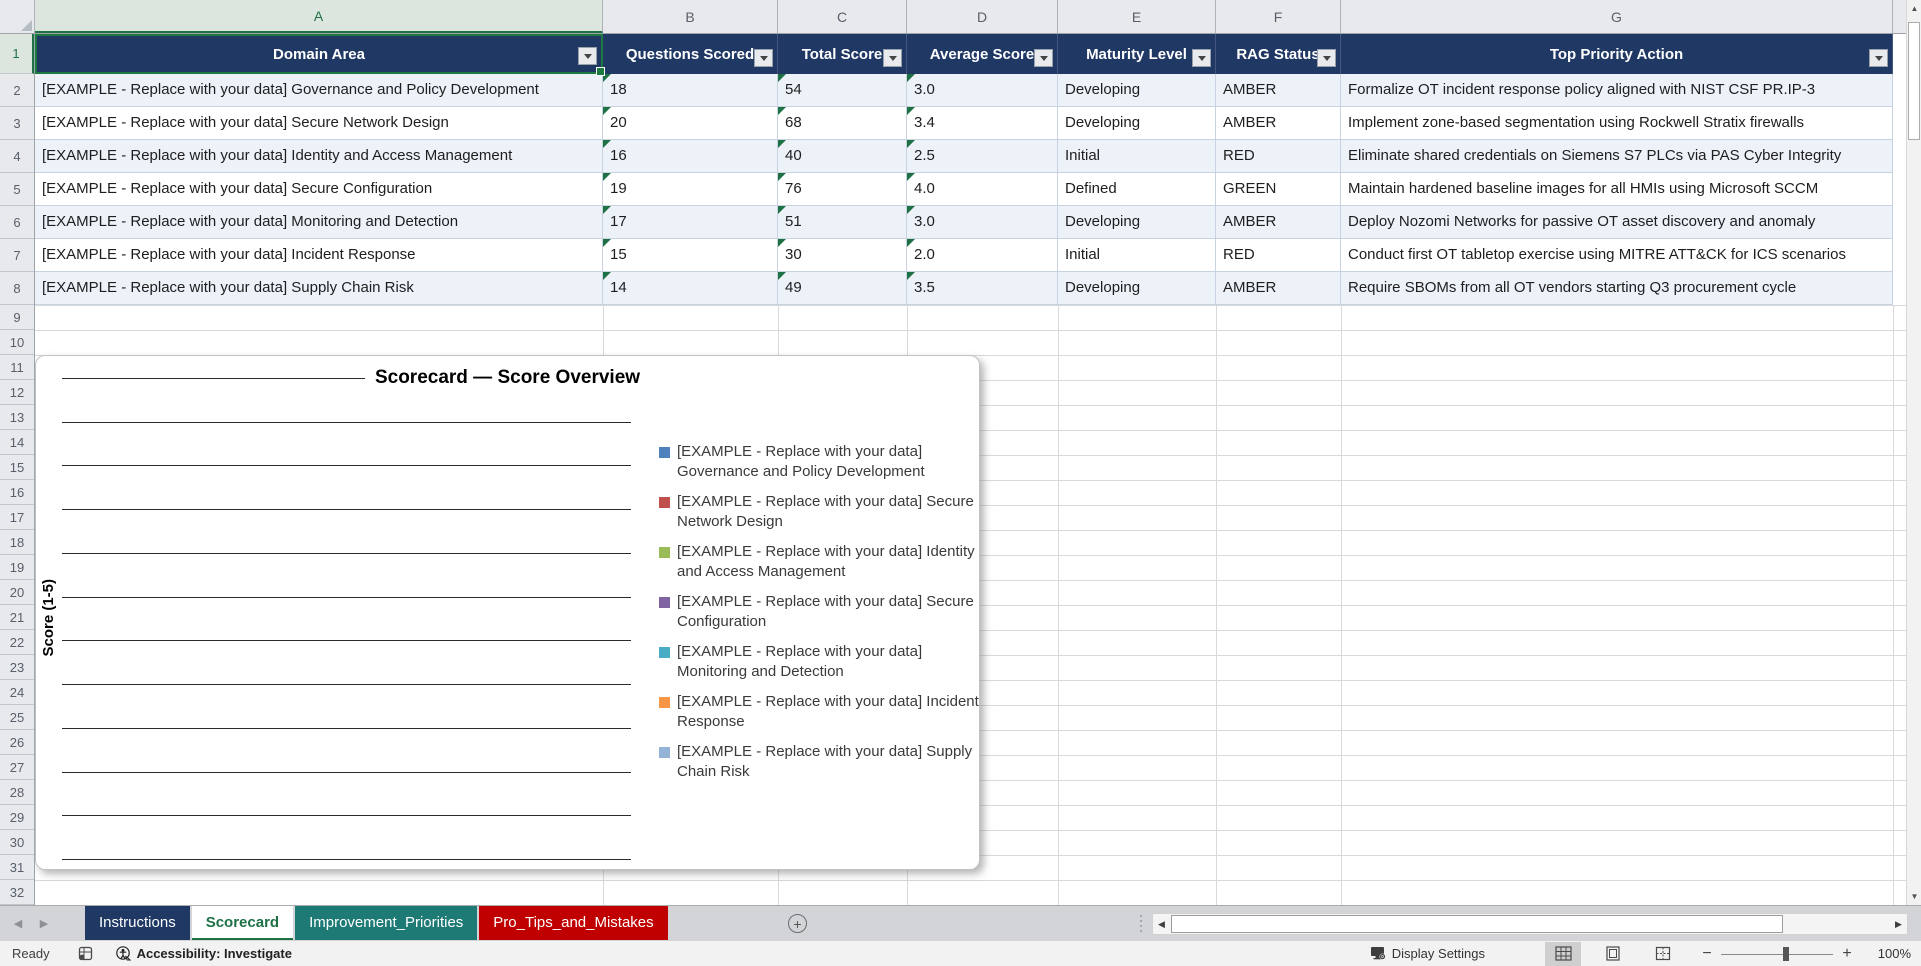 This screenshot has height=966, width=1921. What do you see at coordinates (690, 222) in the screenshot?
I see `cell-questions: 17` at bounding box center [690, 222].